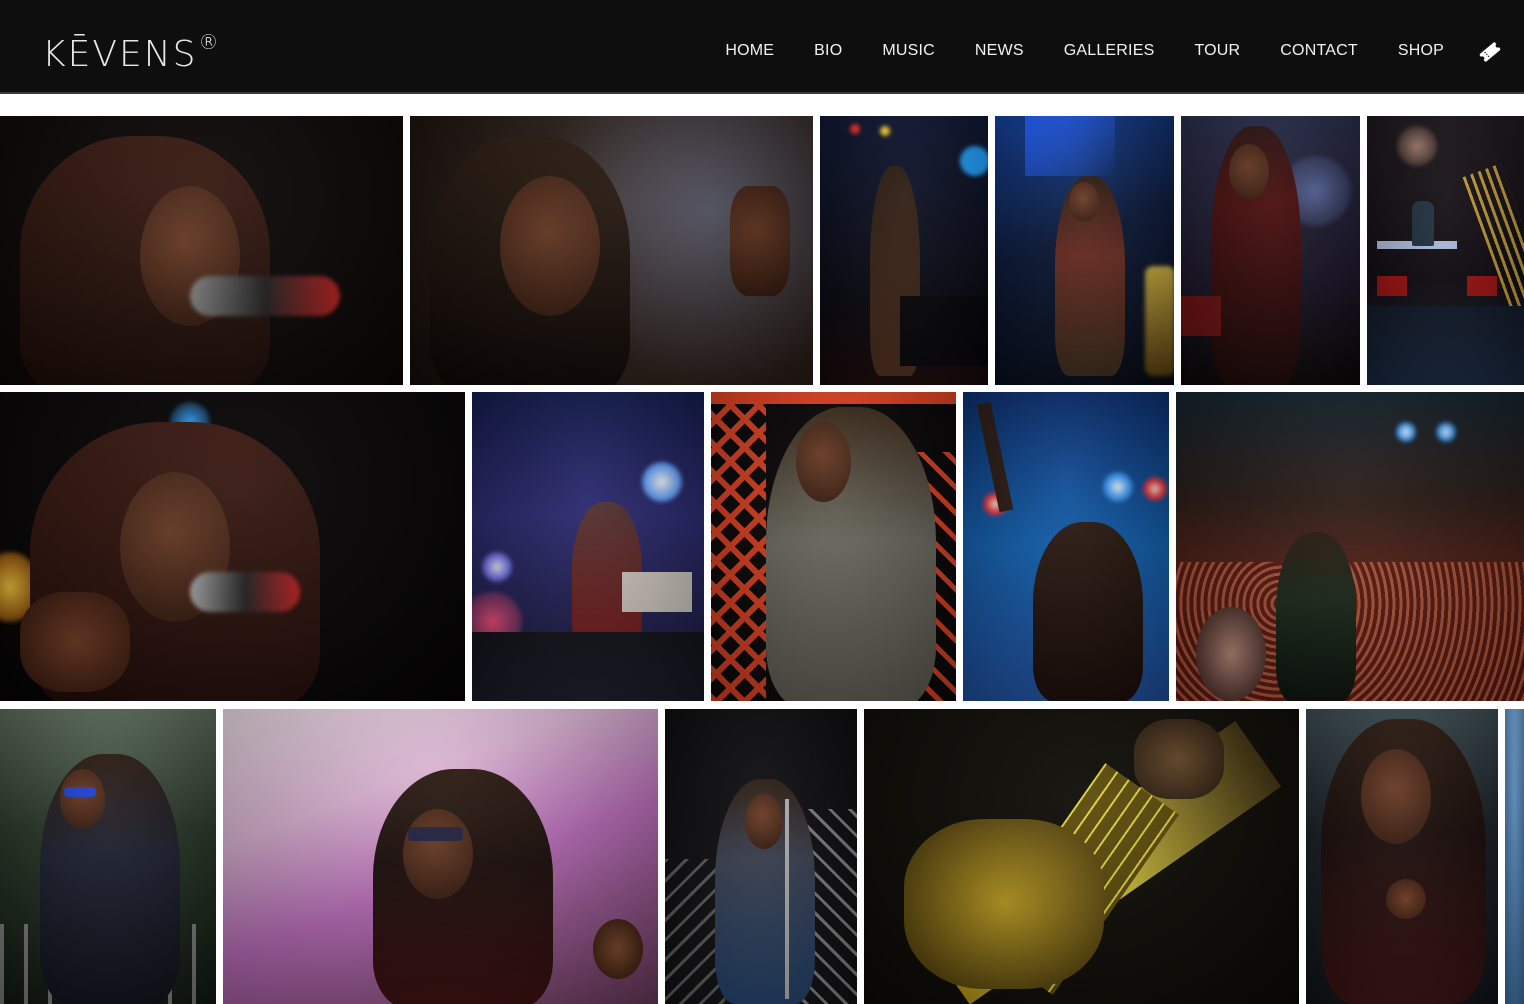 The image size is (1524, 1004). I want to click on nav-contact: CONTACT, so click(1319, 51).